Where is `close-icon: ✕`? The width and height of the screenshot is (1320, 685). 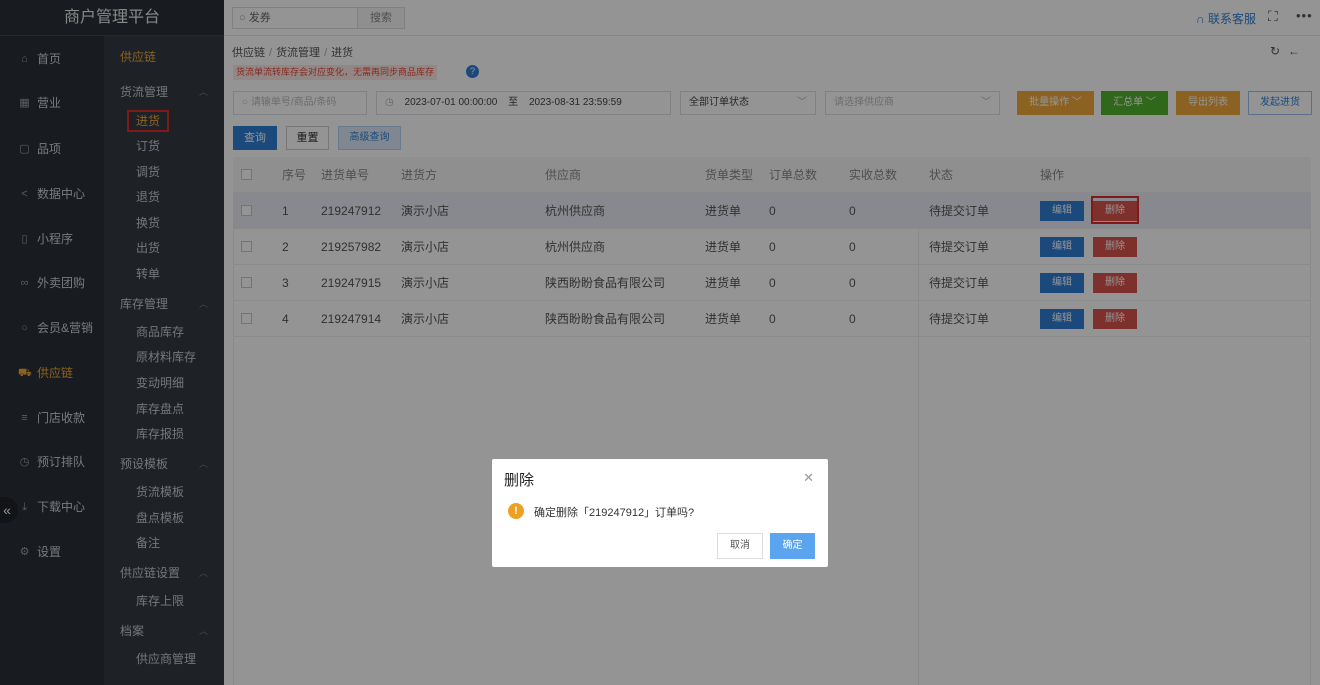
close-icon: ✕ is located at coordinates (808, 478).